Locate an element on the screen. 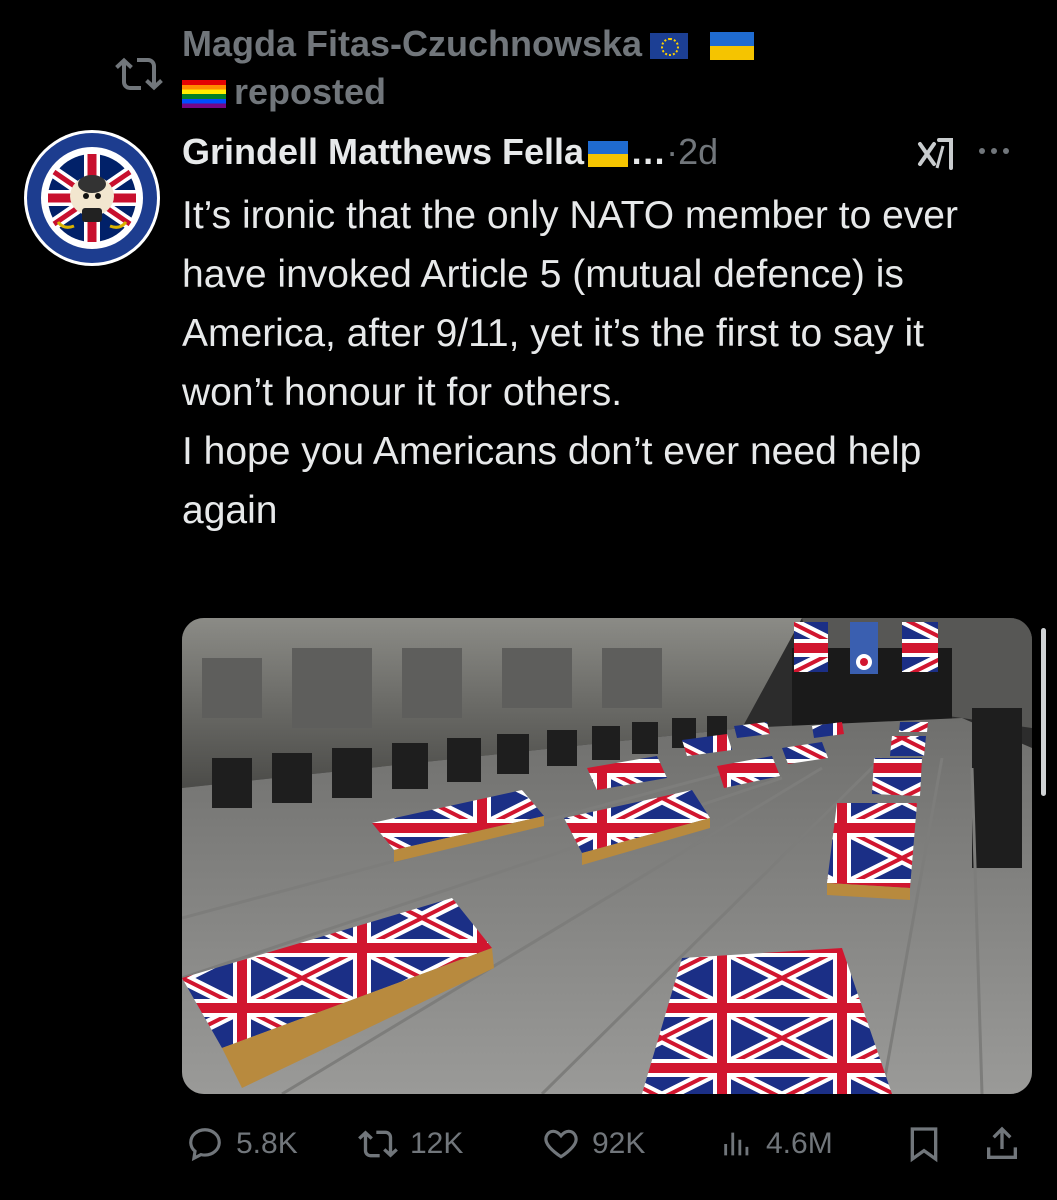 This screenshot has height=1200, width=1057. bookmark-button is located at coordinates (930, 1144).